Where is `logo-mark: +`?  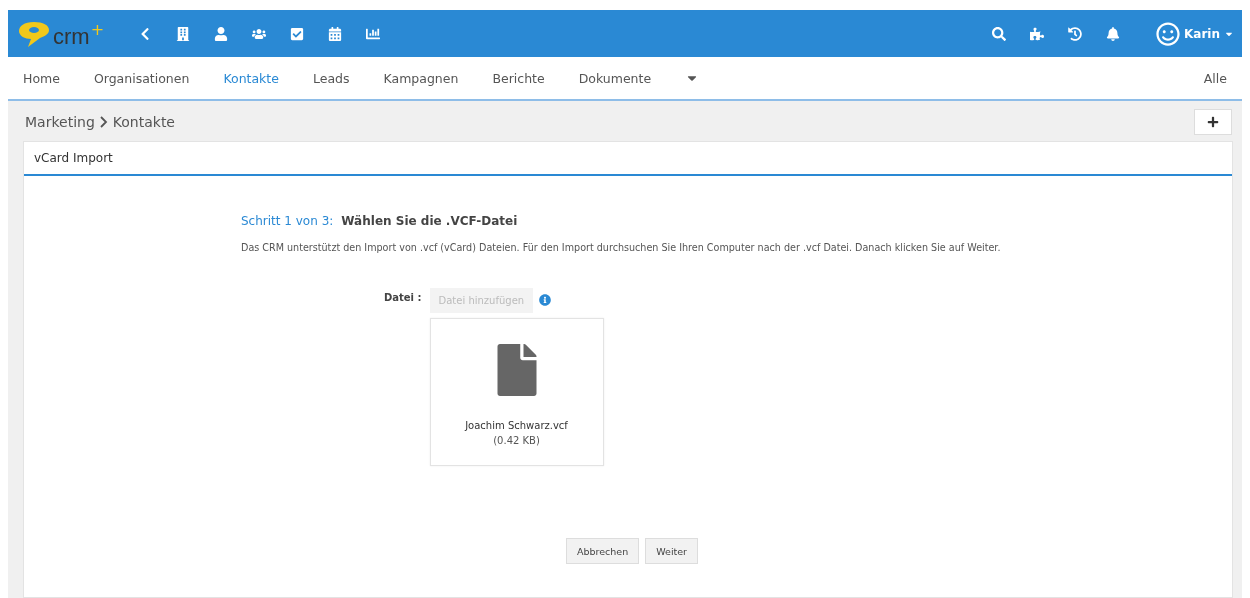 logo-mark: + is located at coordinates (97, 29).